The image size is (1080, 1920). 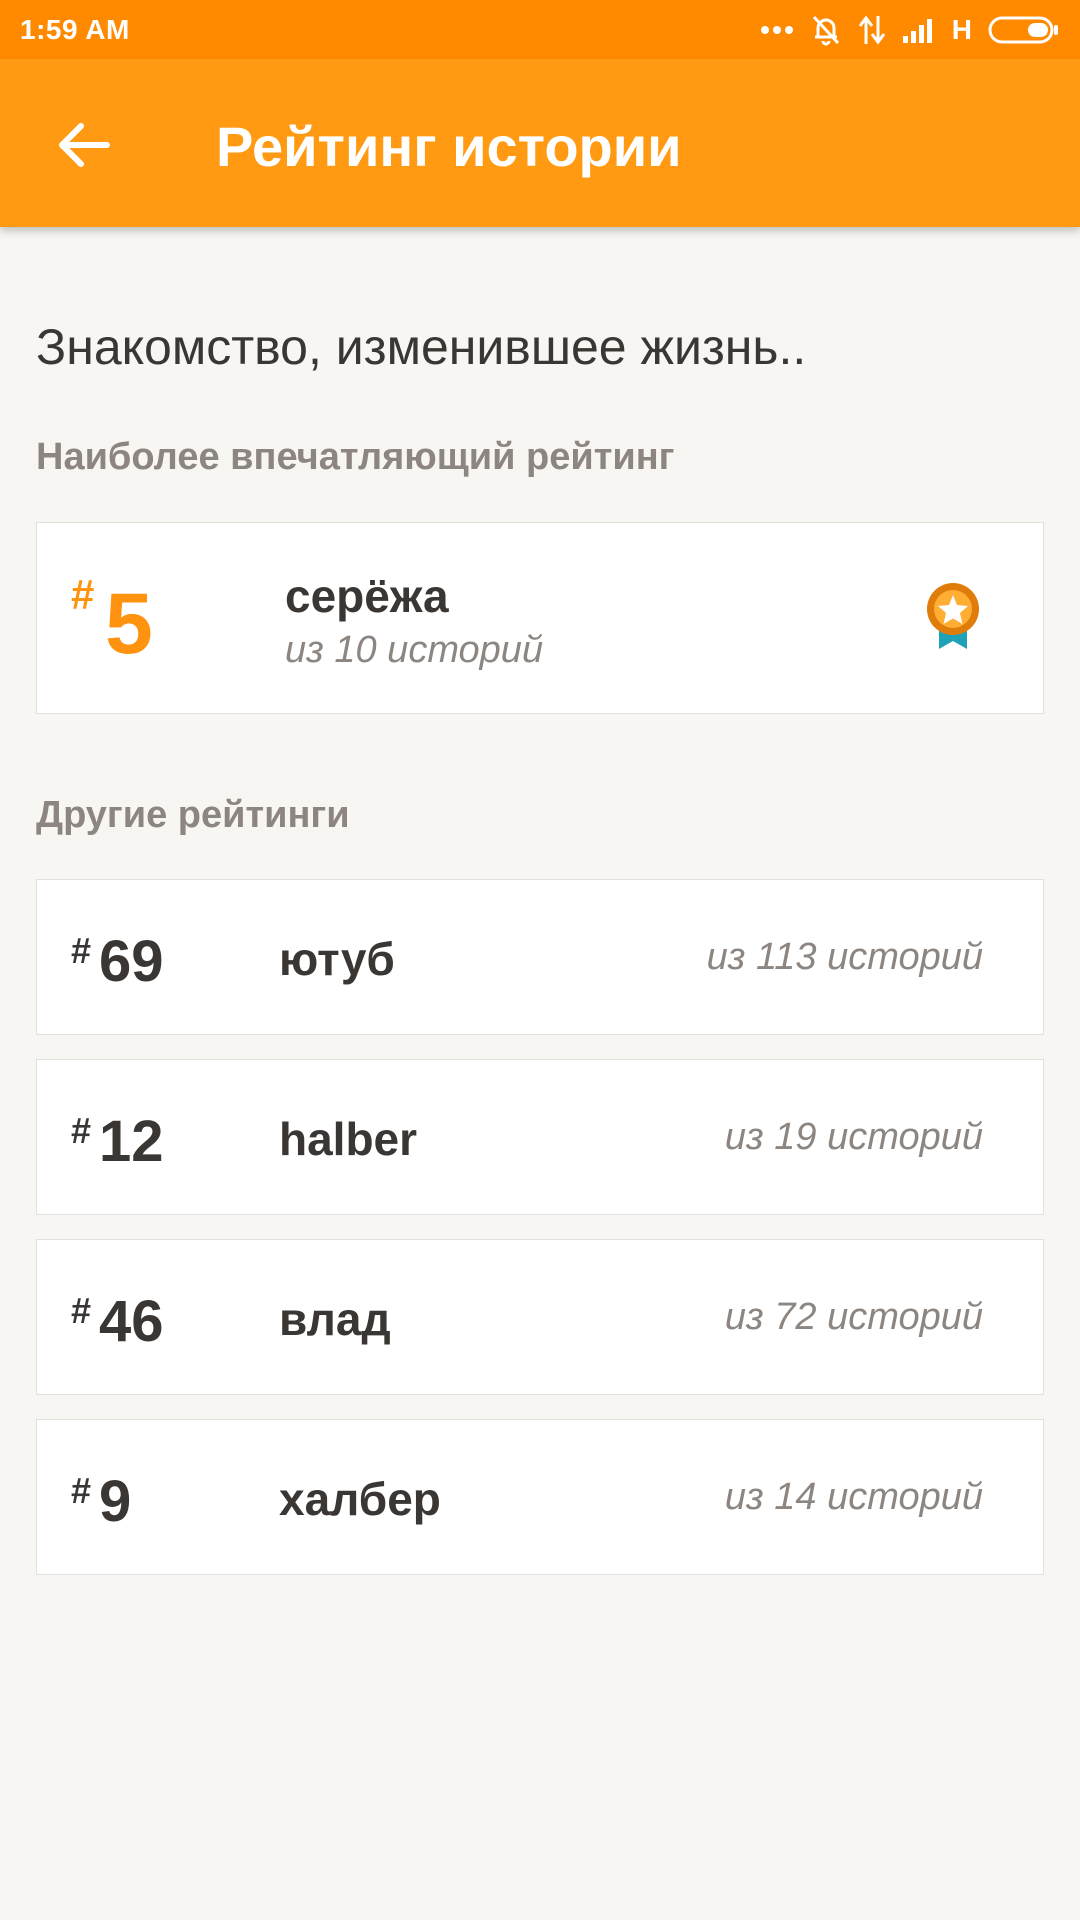 What do you see at coordinates (1024, 30) in the screenshot?
I see `battery-icon` at bounding box center [1024, 30].